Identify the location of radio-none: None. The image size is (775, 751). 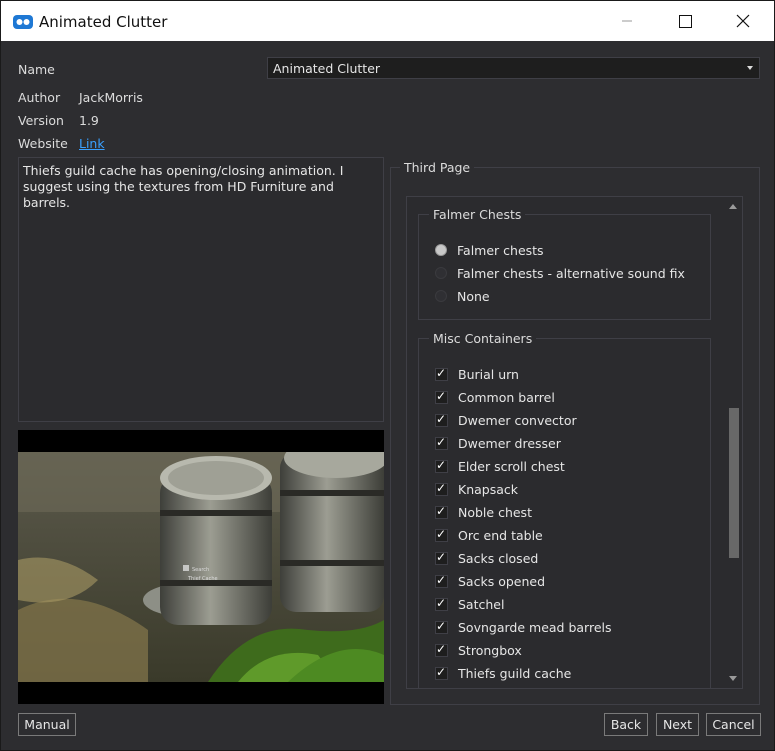
(462, 296).